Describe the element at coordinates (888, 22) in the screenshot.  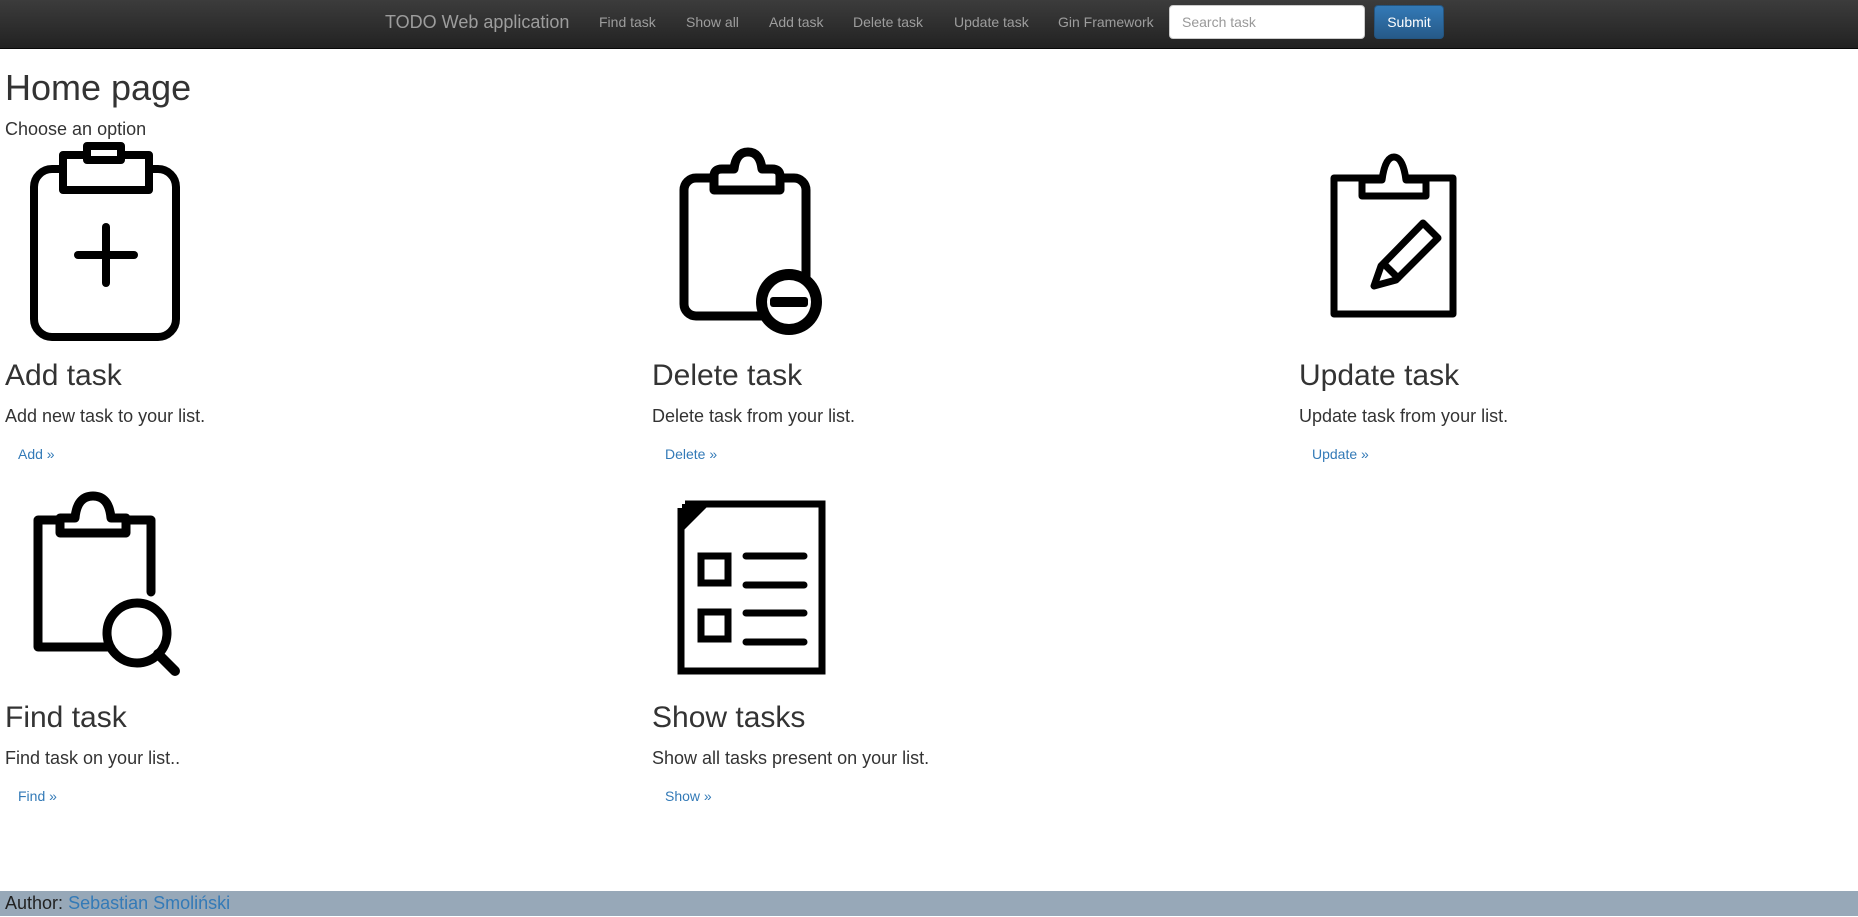
I see `nav-delete-task: Delete task` at that location.